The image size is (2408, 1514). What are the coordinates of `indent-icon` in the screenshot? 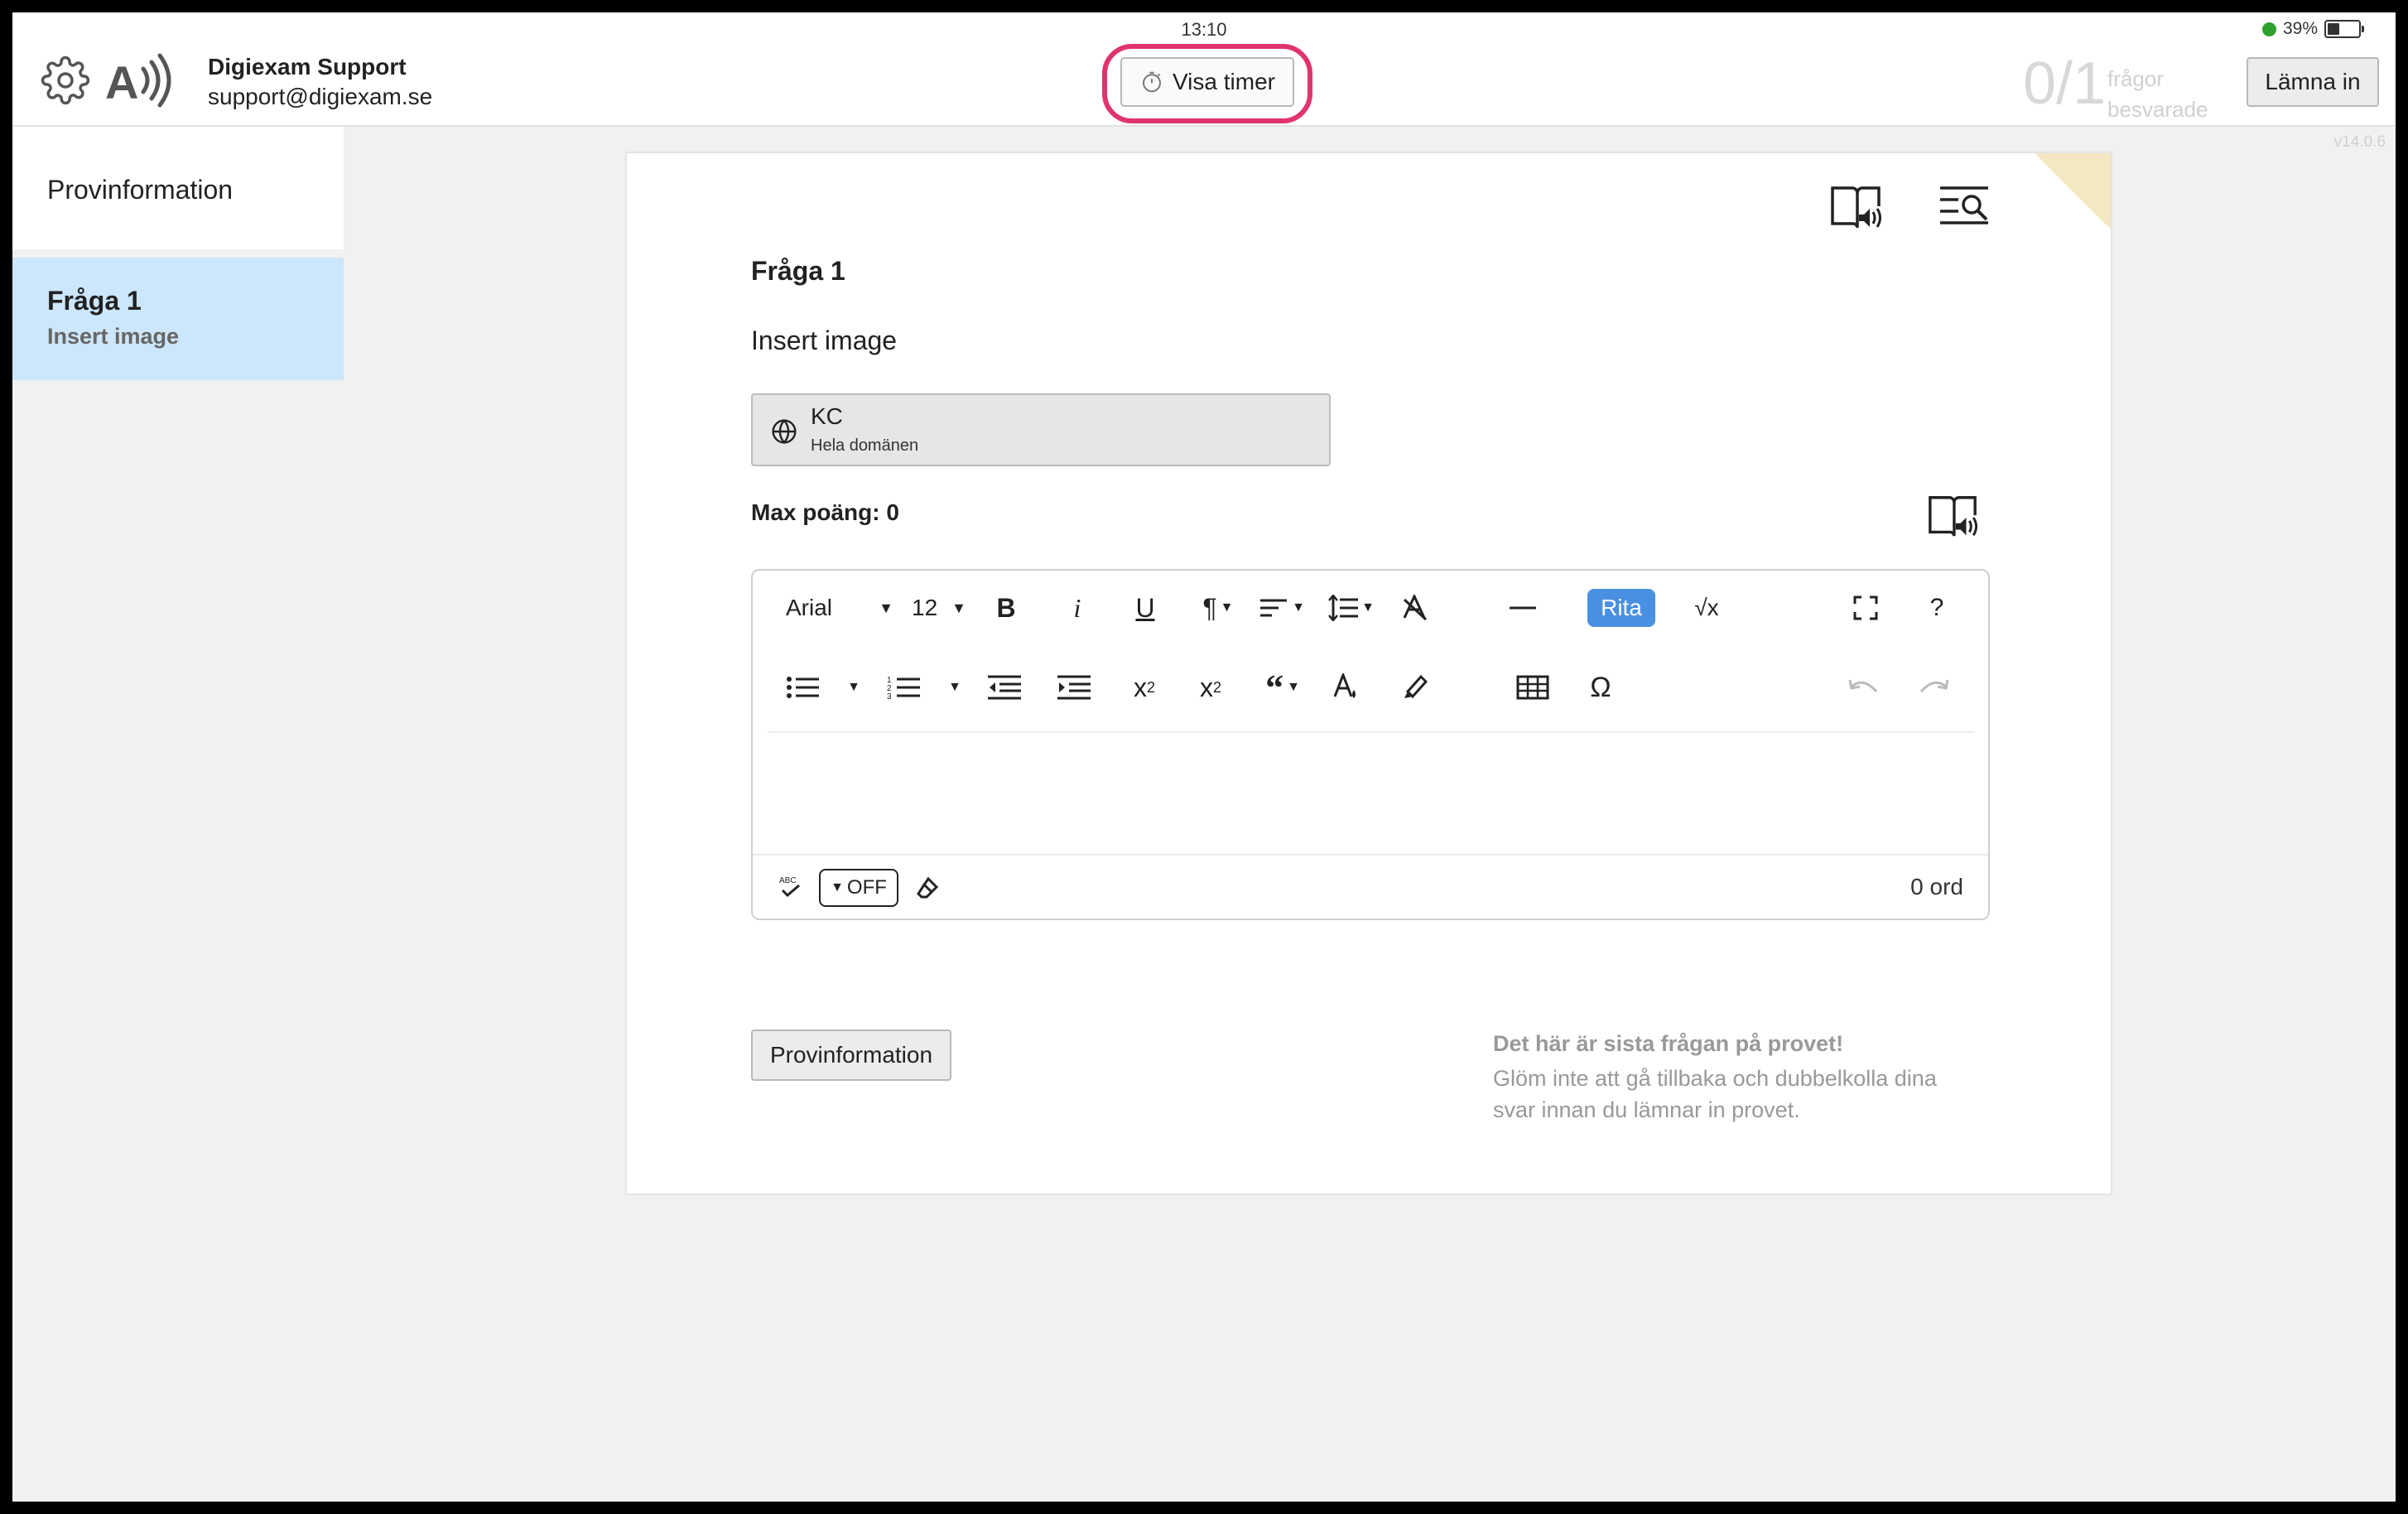 It's located at (1074, 687).